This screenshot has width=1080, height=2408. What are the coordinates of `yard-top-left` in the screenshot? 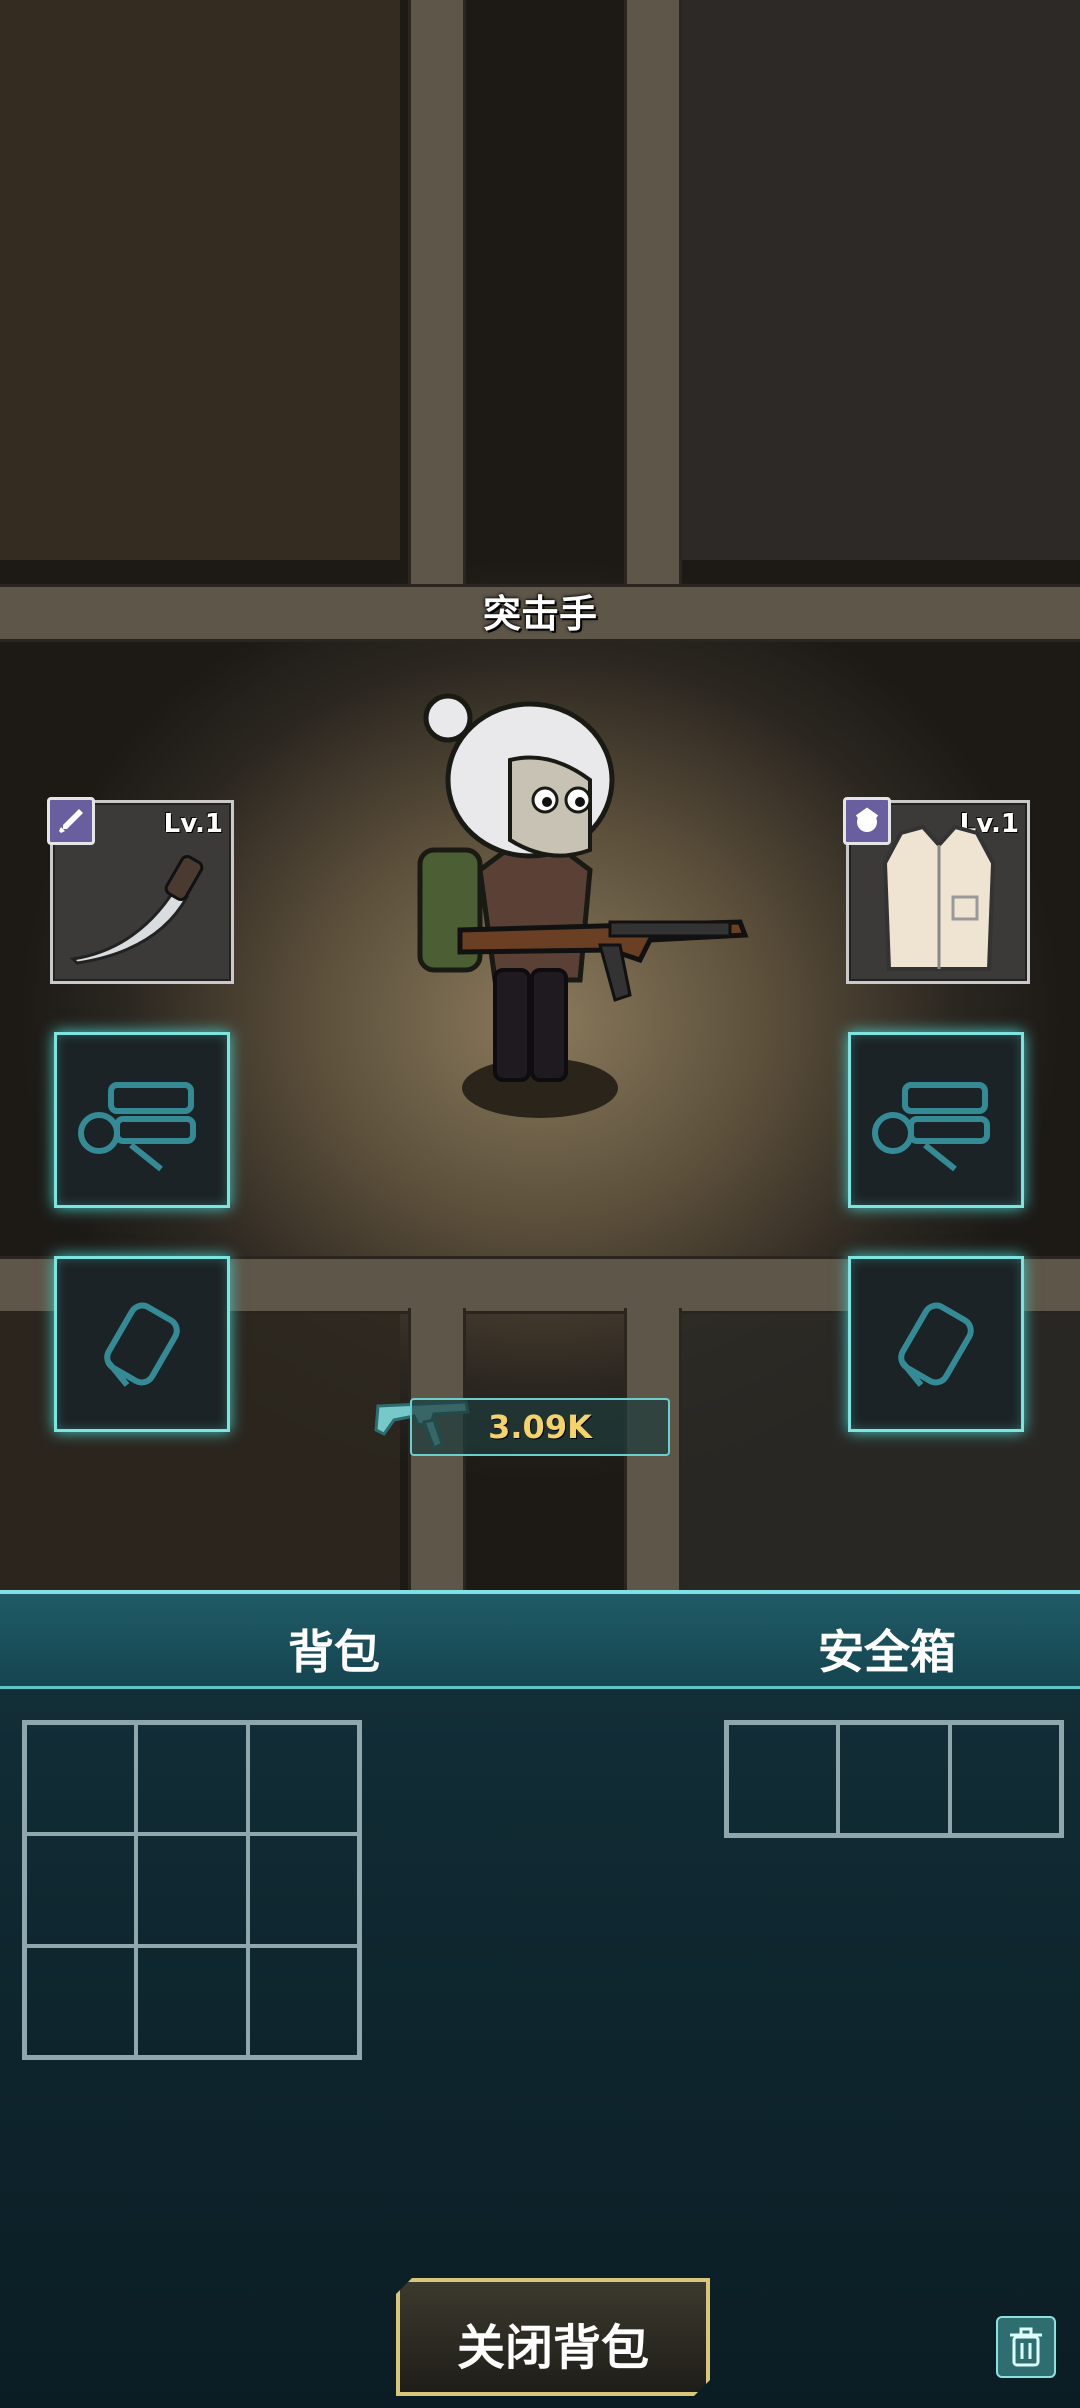 It's located at (200, 280).